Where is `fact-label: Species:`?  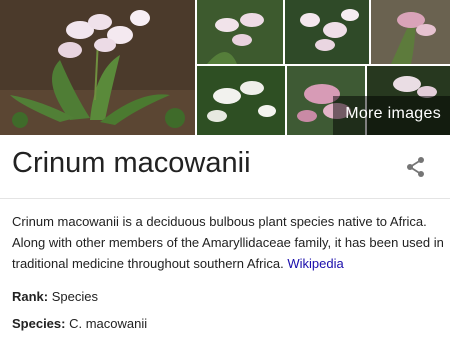 fact-label: Species: is located at coordinates (39, 323).